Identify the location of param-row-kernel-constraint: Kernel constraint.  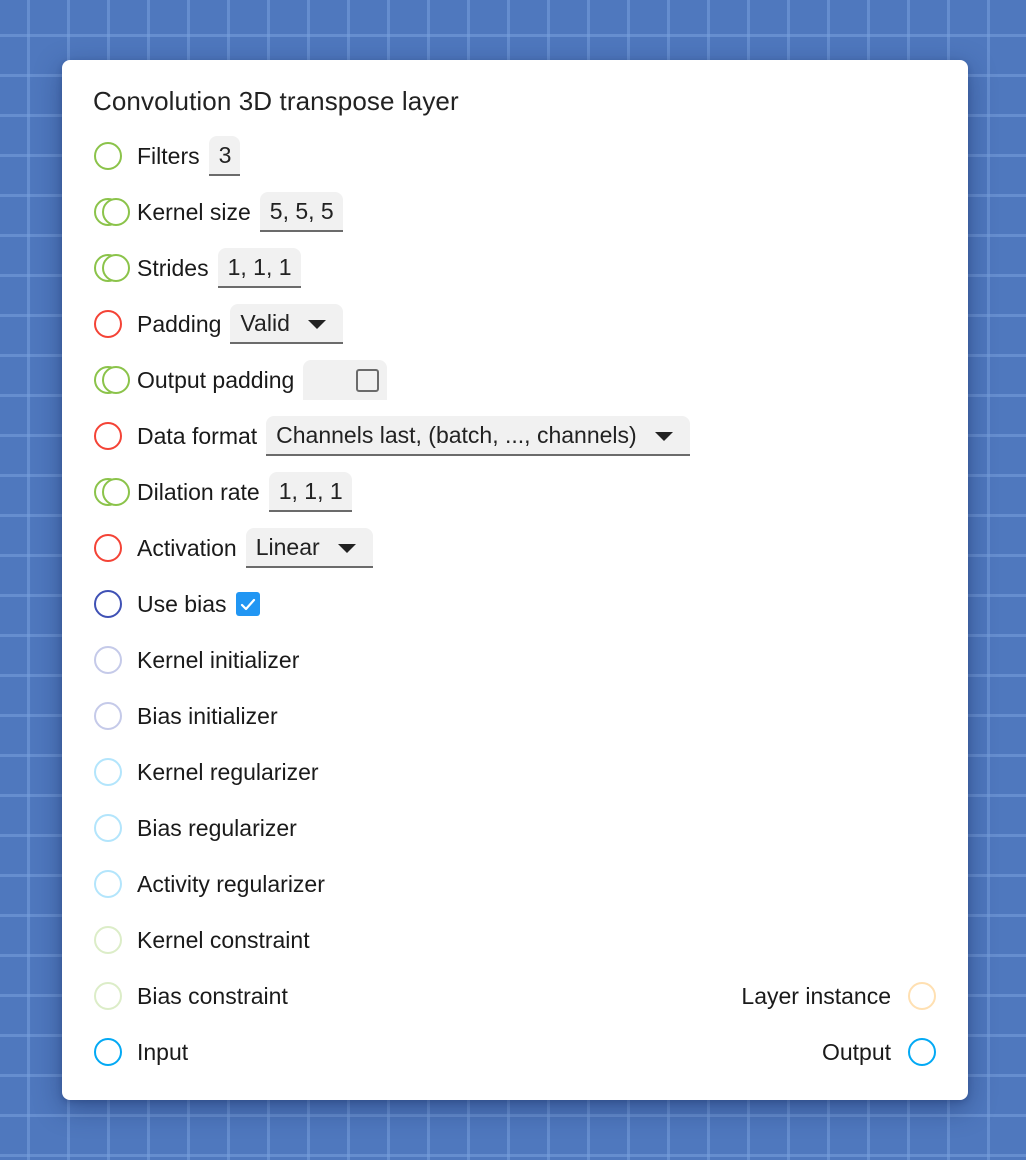
(201, 940).